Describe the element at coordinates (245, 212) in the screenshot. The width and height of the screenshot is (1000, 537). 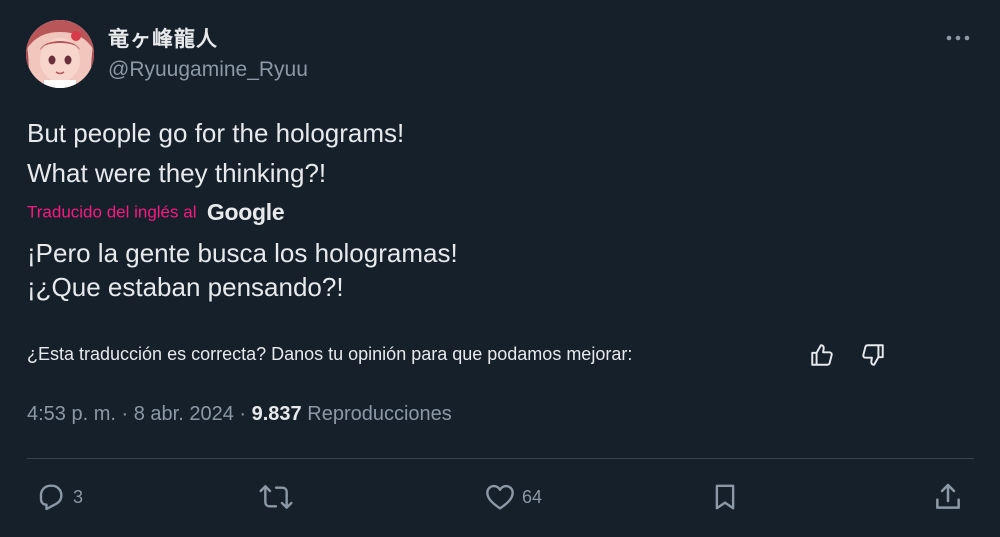
I see `google-logo: Google` at that location.